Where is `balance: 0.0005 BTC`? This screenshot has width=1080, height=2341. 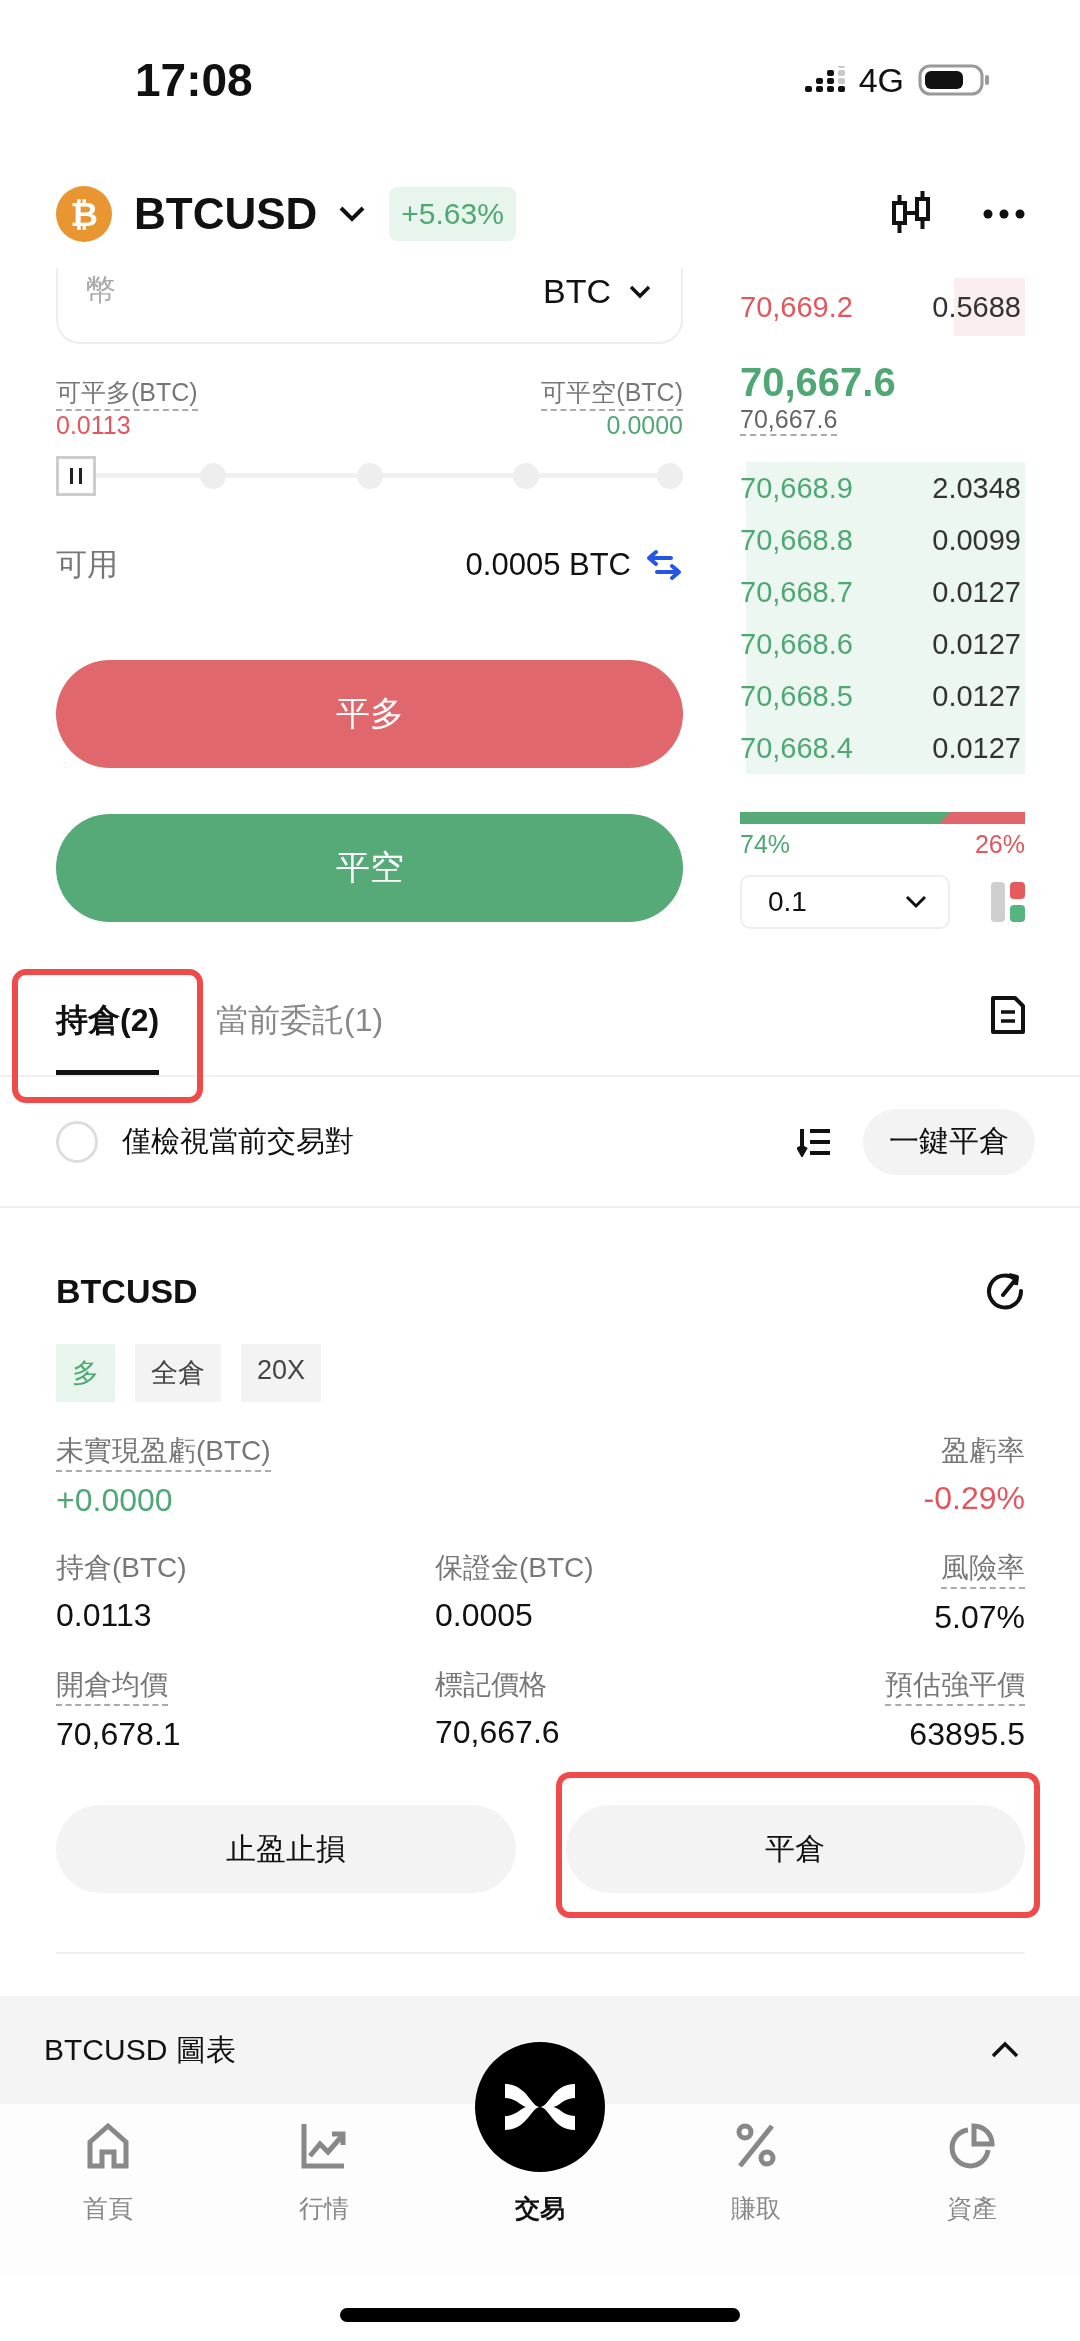
balance: 0.0005 BTC is located at coordinates (548, 565).